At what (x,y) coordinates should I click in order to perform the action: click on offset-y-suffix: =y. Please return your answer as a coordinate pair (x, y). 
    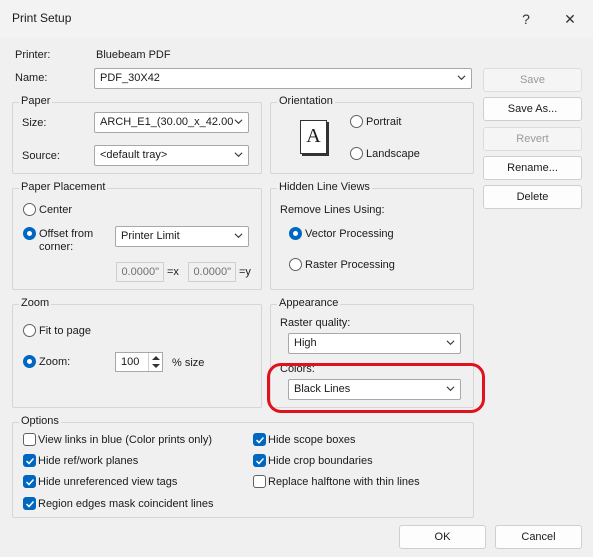
    Looking at the image, I should click on (245, 272).